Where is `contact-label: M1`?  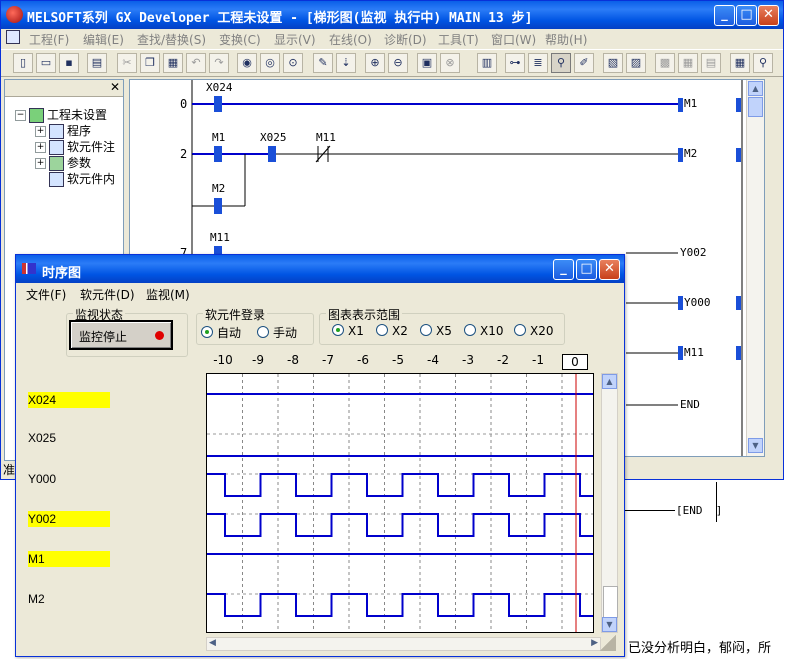
contact-label: M1 is located at coordinates (218, 137).